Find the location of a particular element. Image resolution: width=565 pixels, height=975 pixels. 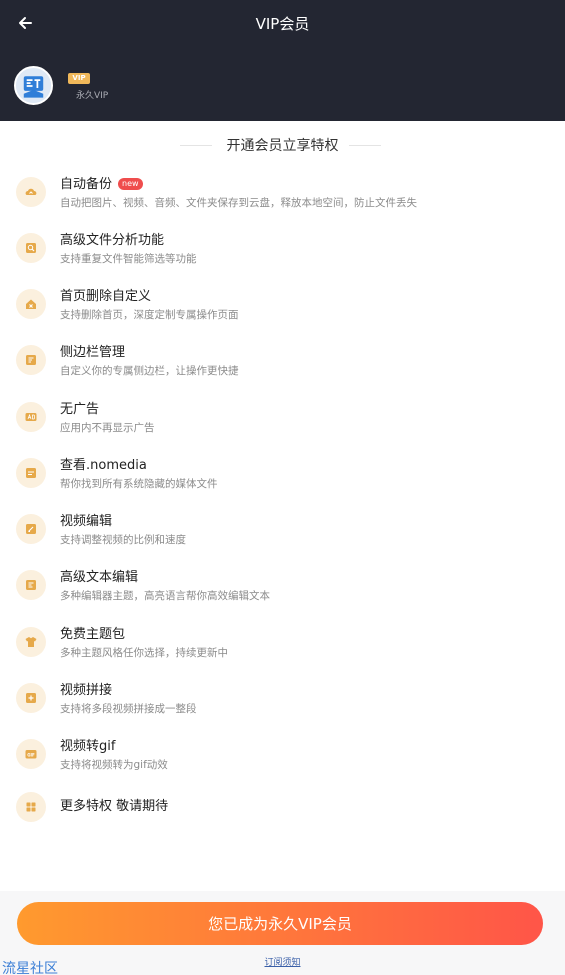

feature-desc: 自动把图片、视频、音频、文件夹保存到云盘，释放本地空间，防止文件丢失 is located at coordinates (238, 203).